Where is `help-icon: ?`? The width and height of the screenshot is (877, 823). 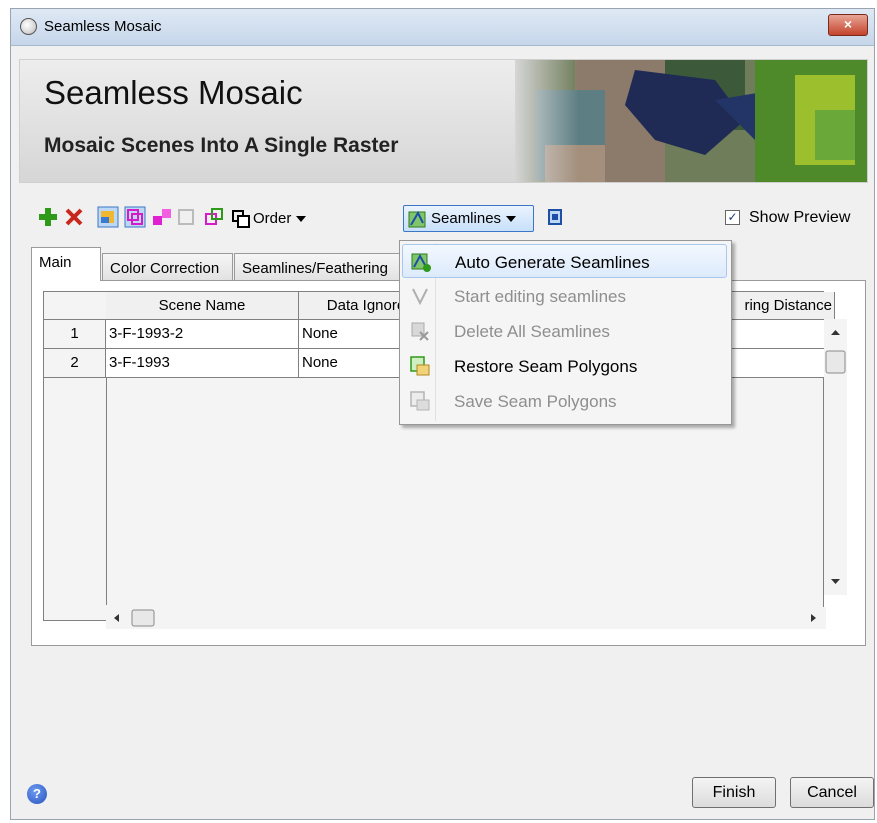 help-icon: ? is located at coordinates (37, 794).